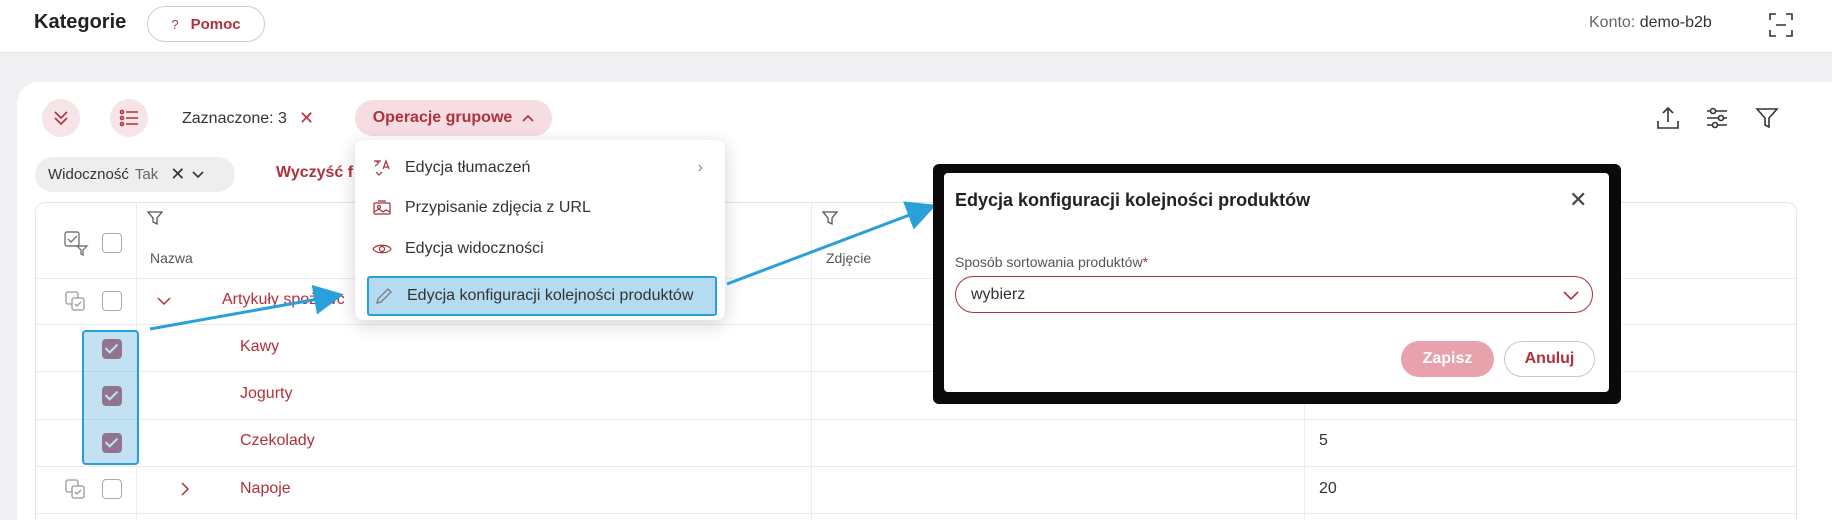  What do you see at coordinates (88, 174) in the screenshot?
I see `filter-chip-label: Widoczność` at bounding box center [88, 174].